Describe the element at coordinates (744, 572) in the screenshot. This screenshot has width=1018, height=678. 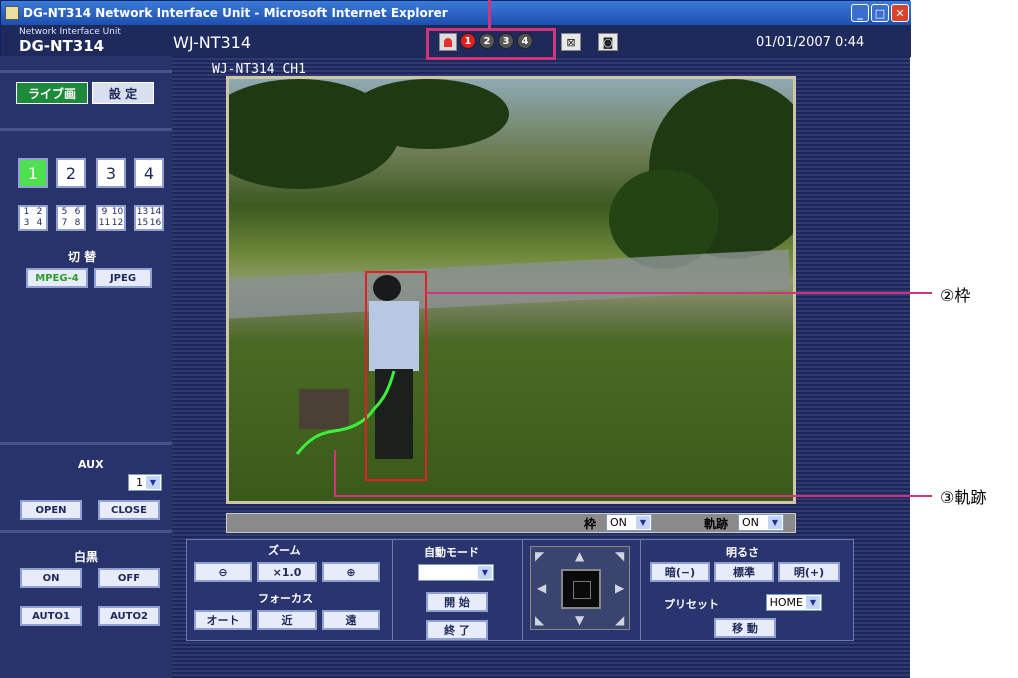
I see `brightness-standard-button: 標準` at that location.